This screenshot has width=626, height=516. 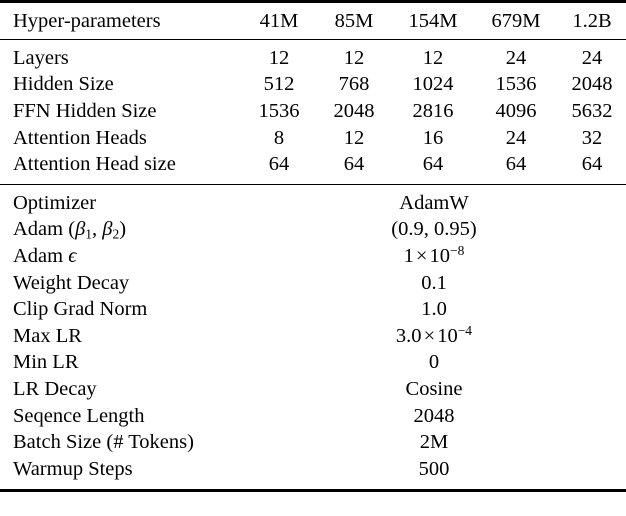 What do you see at coordinates (72, 255) in the screenshot?
I see `epsilon-symbol: ϵ` at bounding box center [72, 255].